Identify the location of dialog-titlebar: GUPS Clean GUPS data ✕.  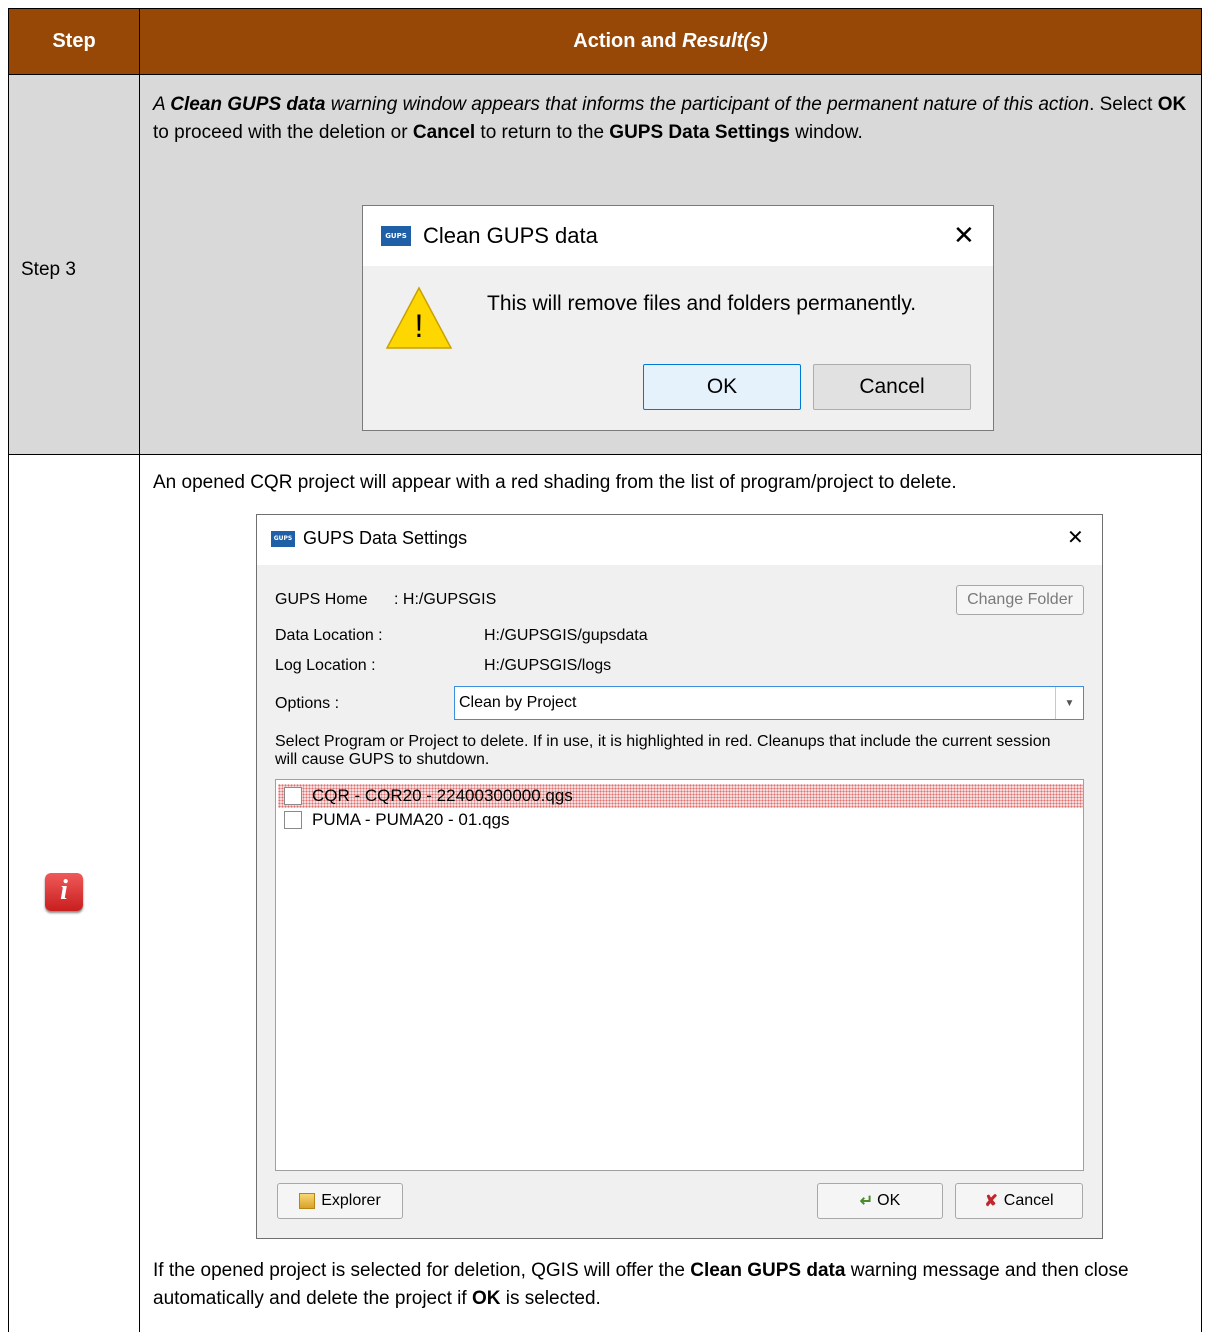
(678, 236).